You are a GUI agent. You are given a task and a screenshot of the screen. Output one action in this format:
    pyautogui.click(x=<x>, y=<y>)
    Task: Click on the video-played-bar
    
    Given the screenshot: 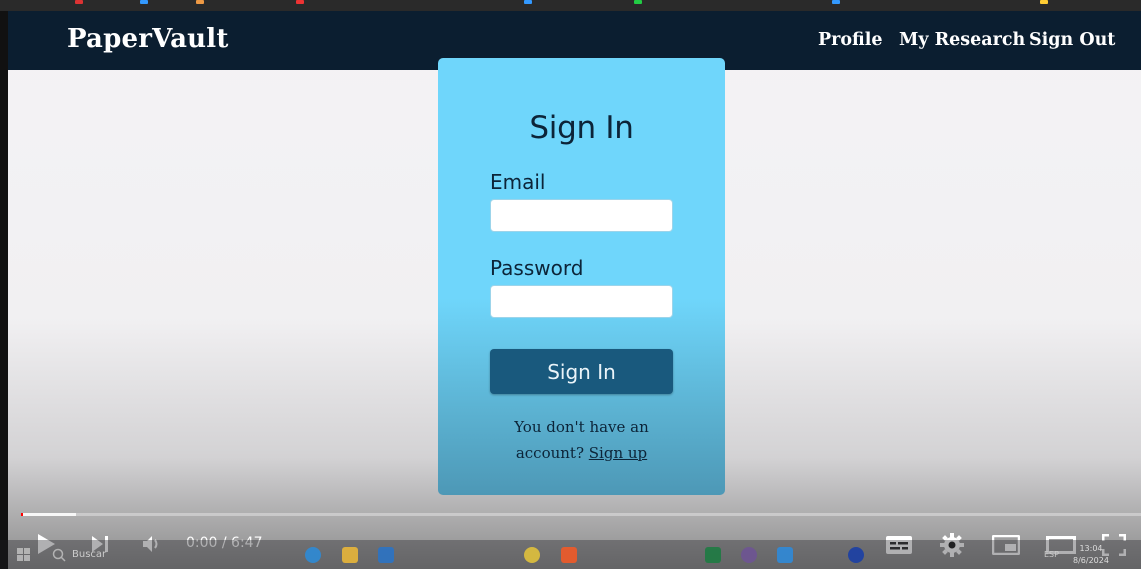 What is the action you would take?
    pyautogui.click(x=22, y=514)
    